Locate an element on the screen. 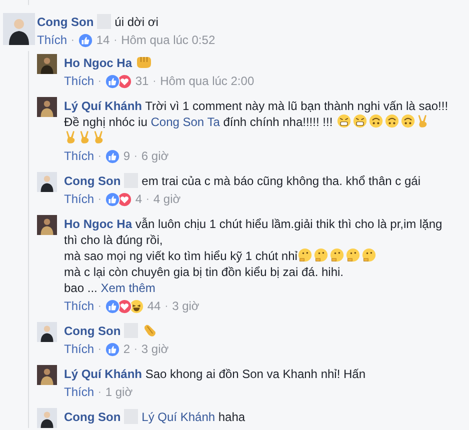 The width and height of the screenshot is (469, 430). comment-text: thì cho là đúng rồi, is located at coordinates (113, 240).